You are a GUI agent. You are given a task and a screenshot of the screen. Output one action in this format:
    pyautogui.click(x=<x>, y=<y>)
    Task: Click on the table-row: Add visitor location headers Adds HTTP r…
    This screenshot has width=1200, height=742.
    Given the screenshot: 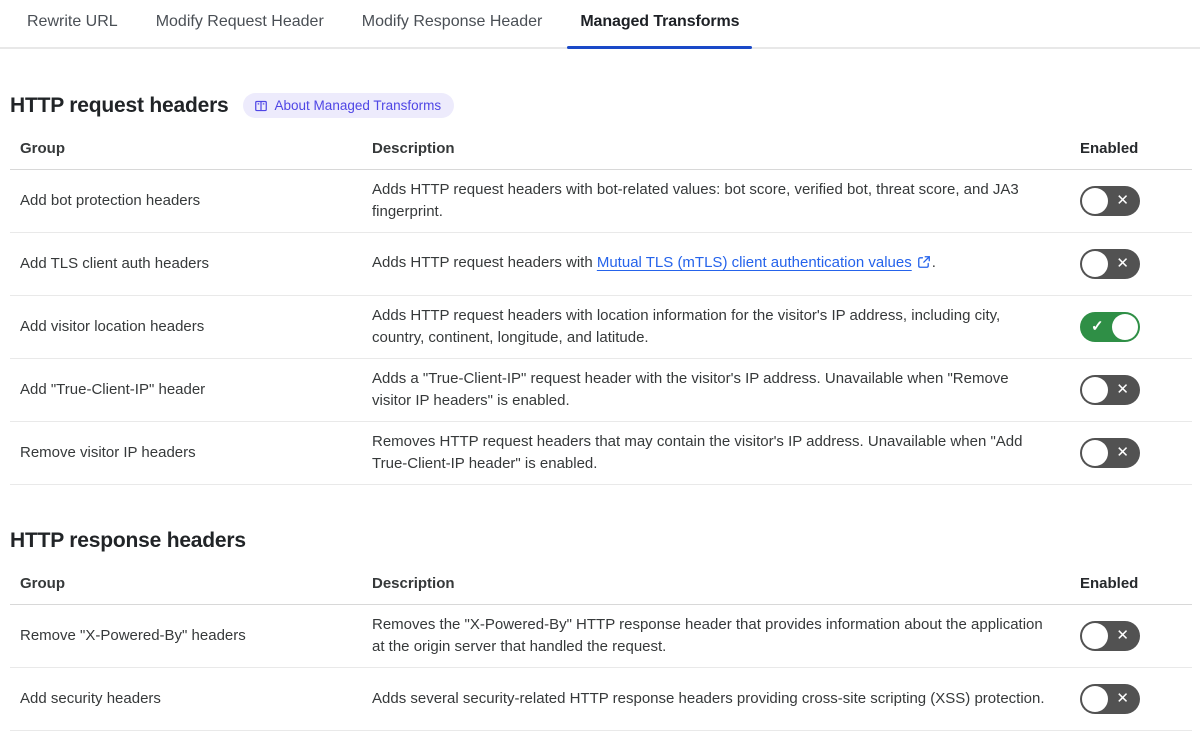 What is the action you would take?
    pyautogui.click(x=601, y=327)
    